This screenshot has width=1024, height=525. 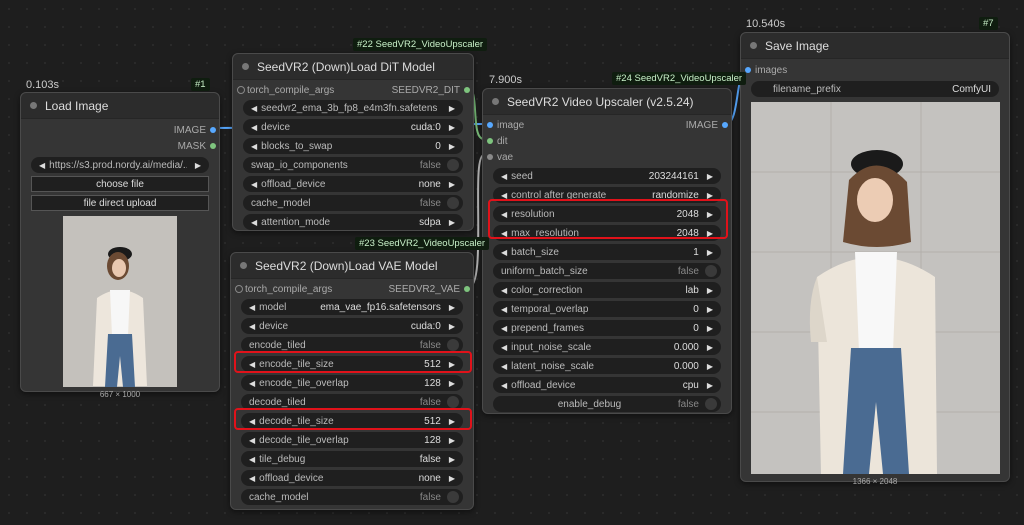 What do you see at coordinates (352, 345) in the screenshot?
I see `vae-encode-tiled-toggle: encode_tiled false` at bounding box center [352, 345].